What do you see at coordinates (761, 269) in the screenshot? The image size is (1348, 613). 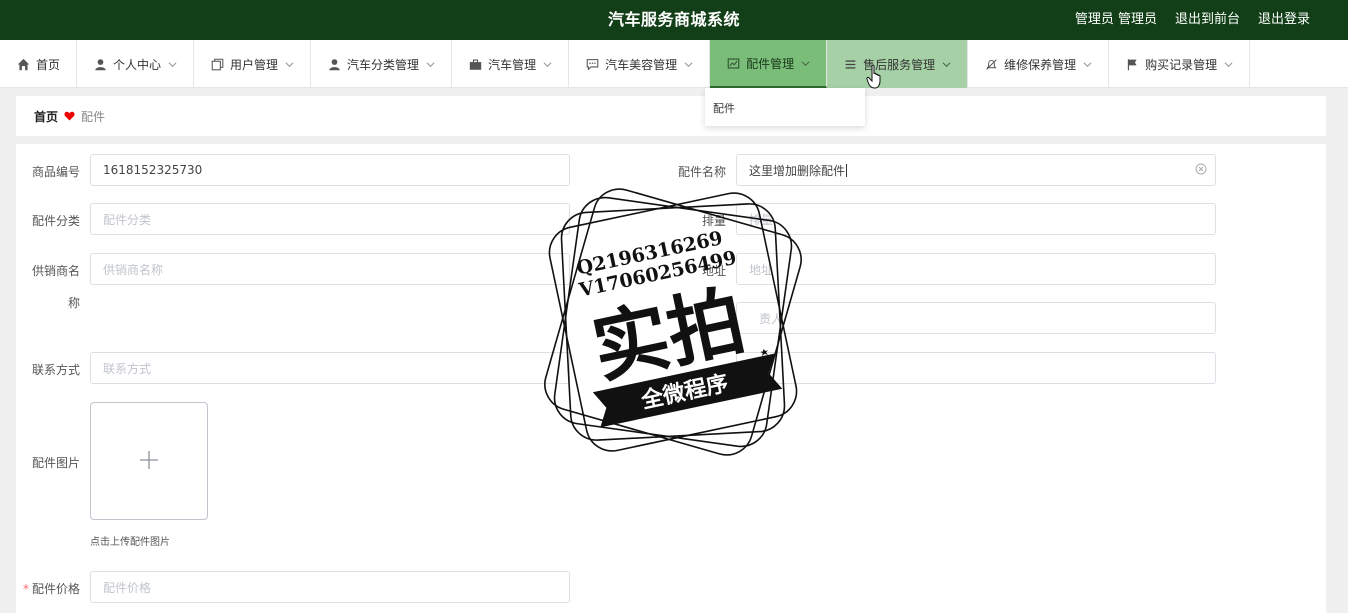 I see `address-placeholder: 地址` at bounding box center [761, 269].